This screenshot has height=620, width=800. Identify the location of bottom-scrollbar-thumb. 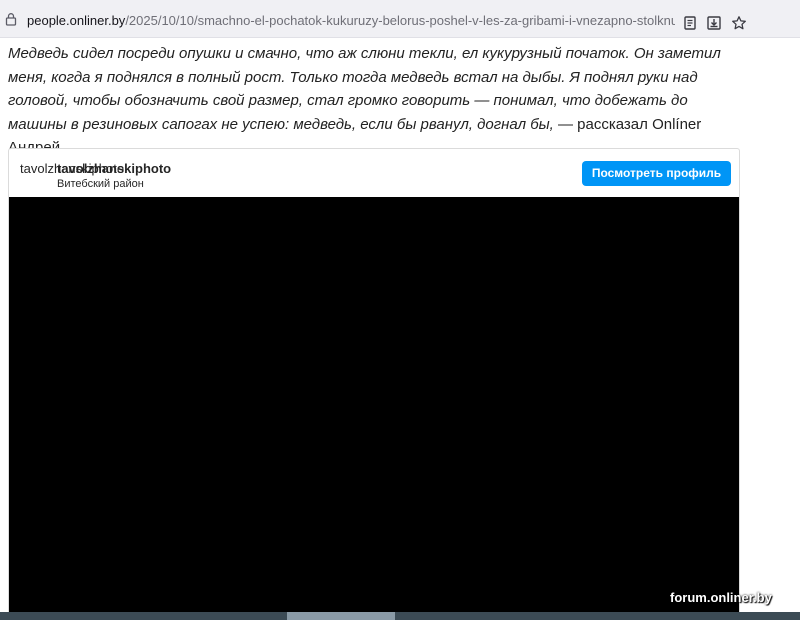
(341, 616).